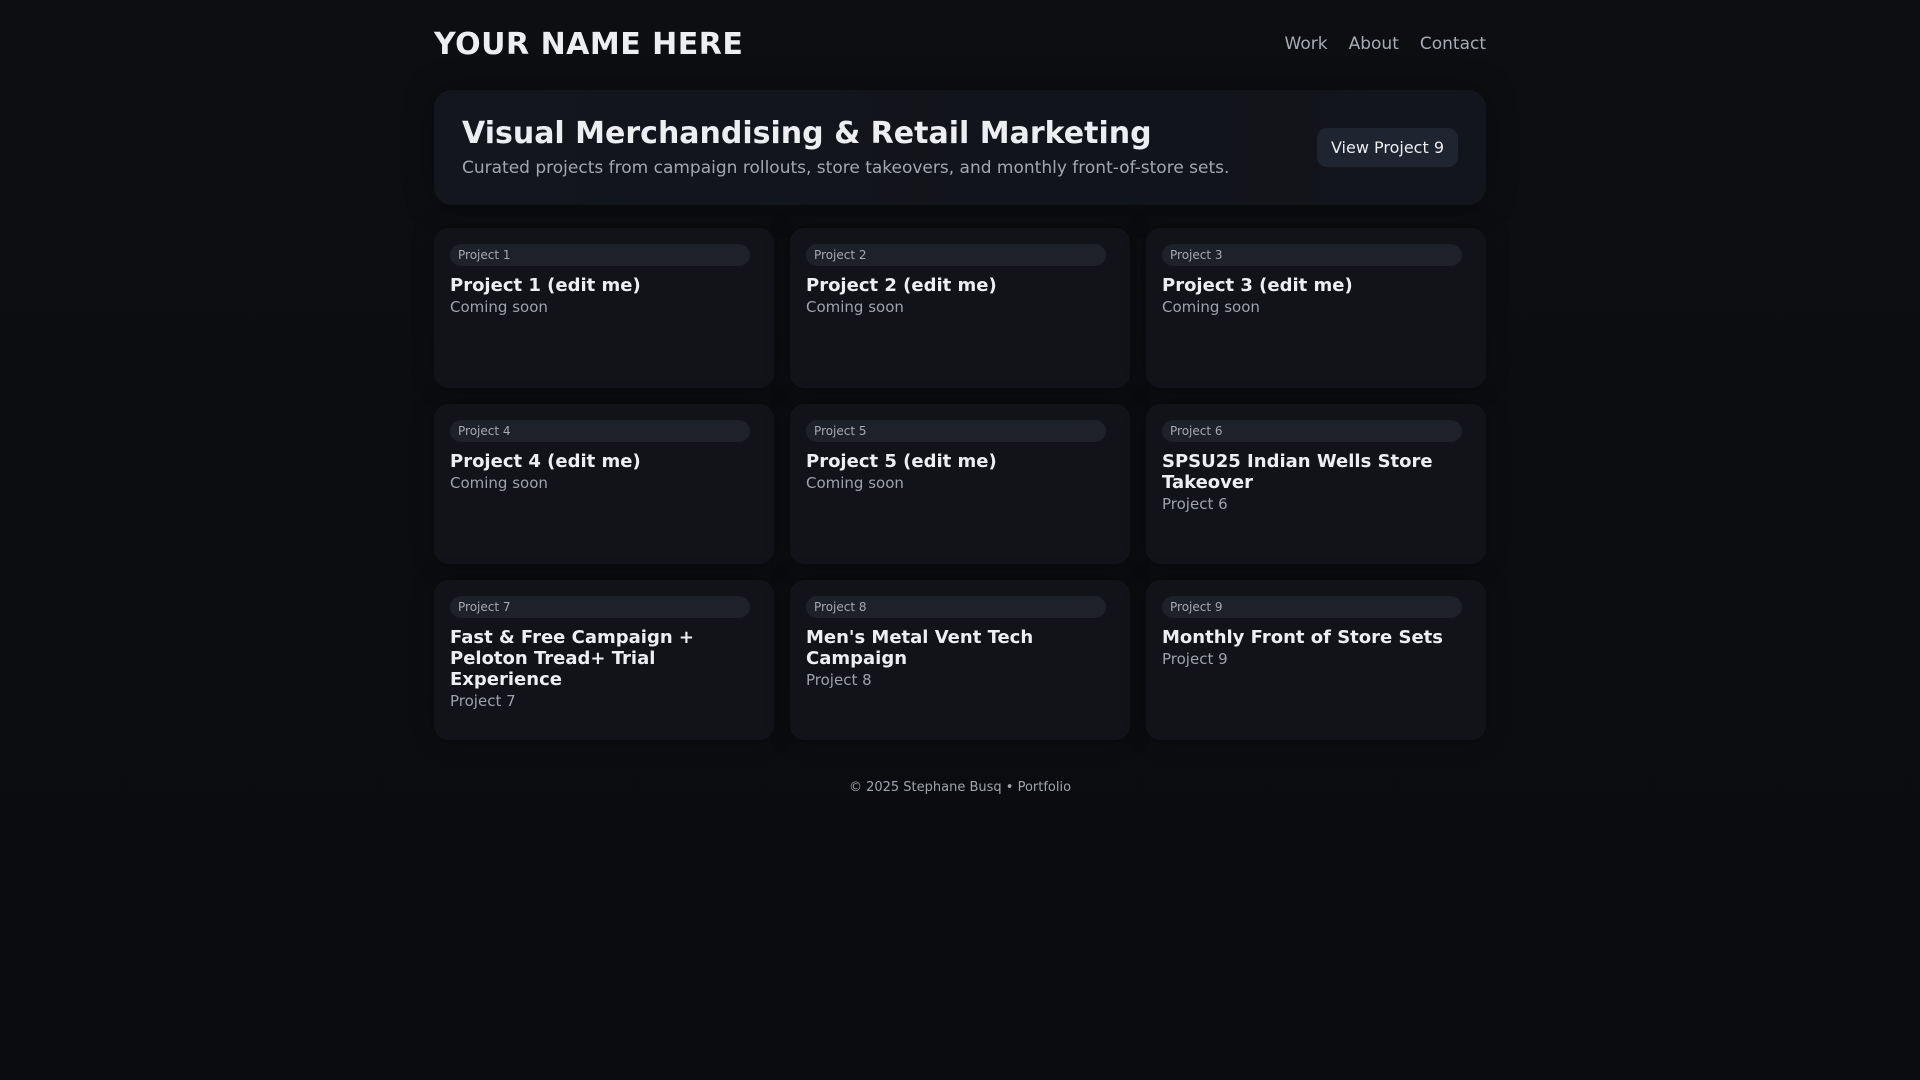 This screenshot has height=1080, width=1920. Describe the element at coordinates (1312, 607) in the screenshot. I see `project-tag: Project 9` at that location.